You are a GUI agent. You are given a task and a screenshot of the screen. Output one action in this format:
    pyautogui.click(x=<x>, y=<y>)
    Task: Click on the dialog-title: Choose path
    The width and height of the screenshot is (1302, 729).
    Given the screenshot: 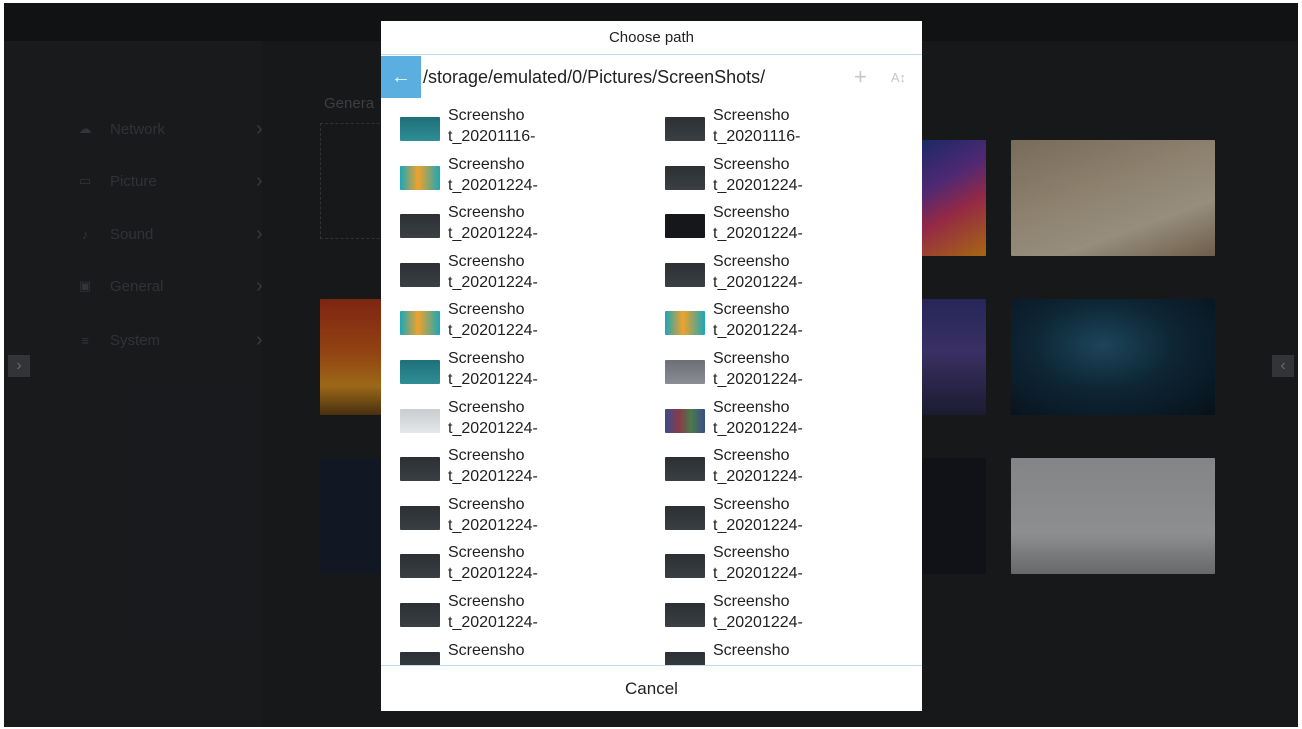 What is the action you would take?
    pyautogui.click(x=651, y=38)
    